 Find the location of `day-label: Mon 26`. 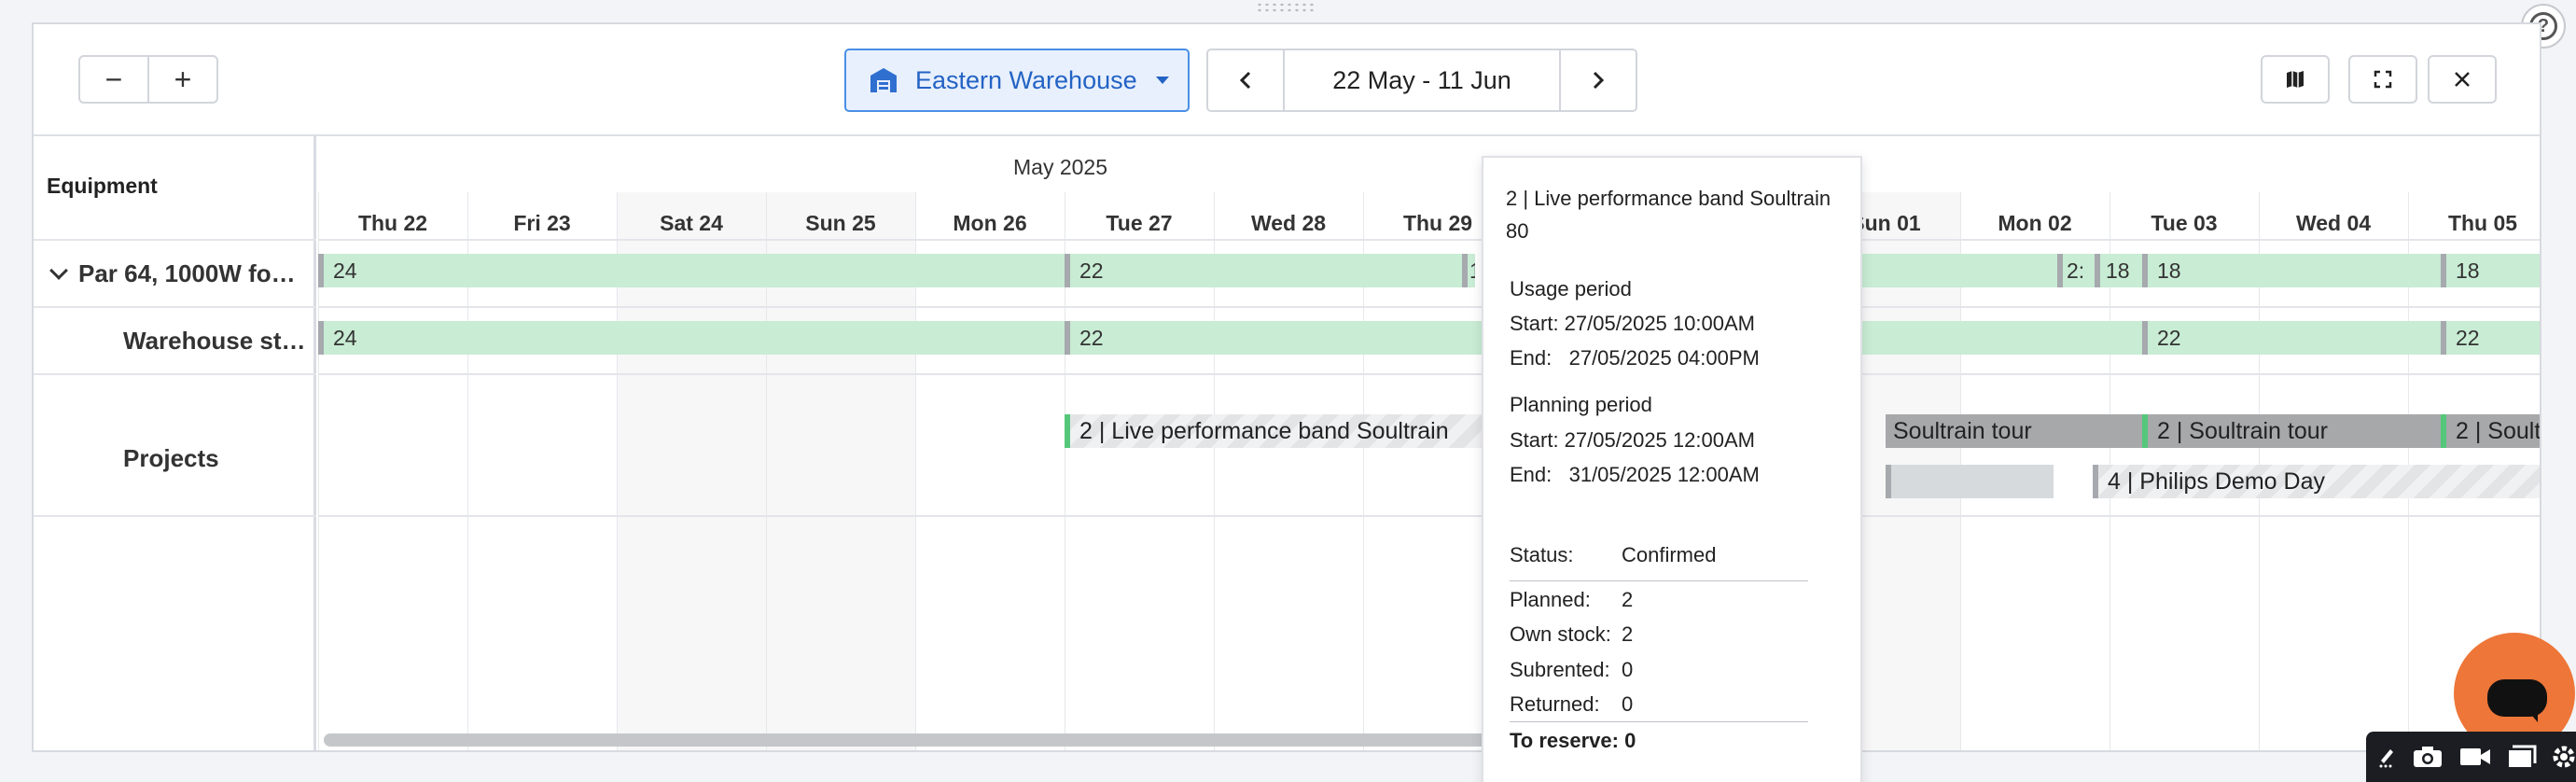

day-label: Mon 26 is located at coordinates (990, 223).